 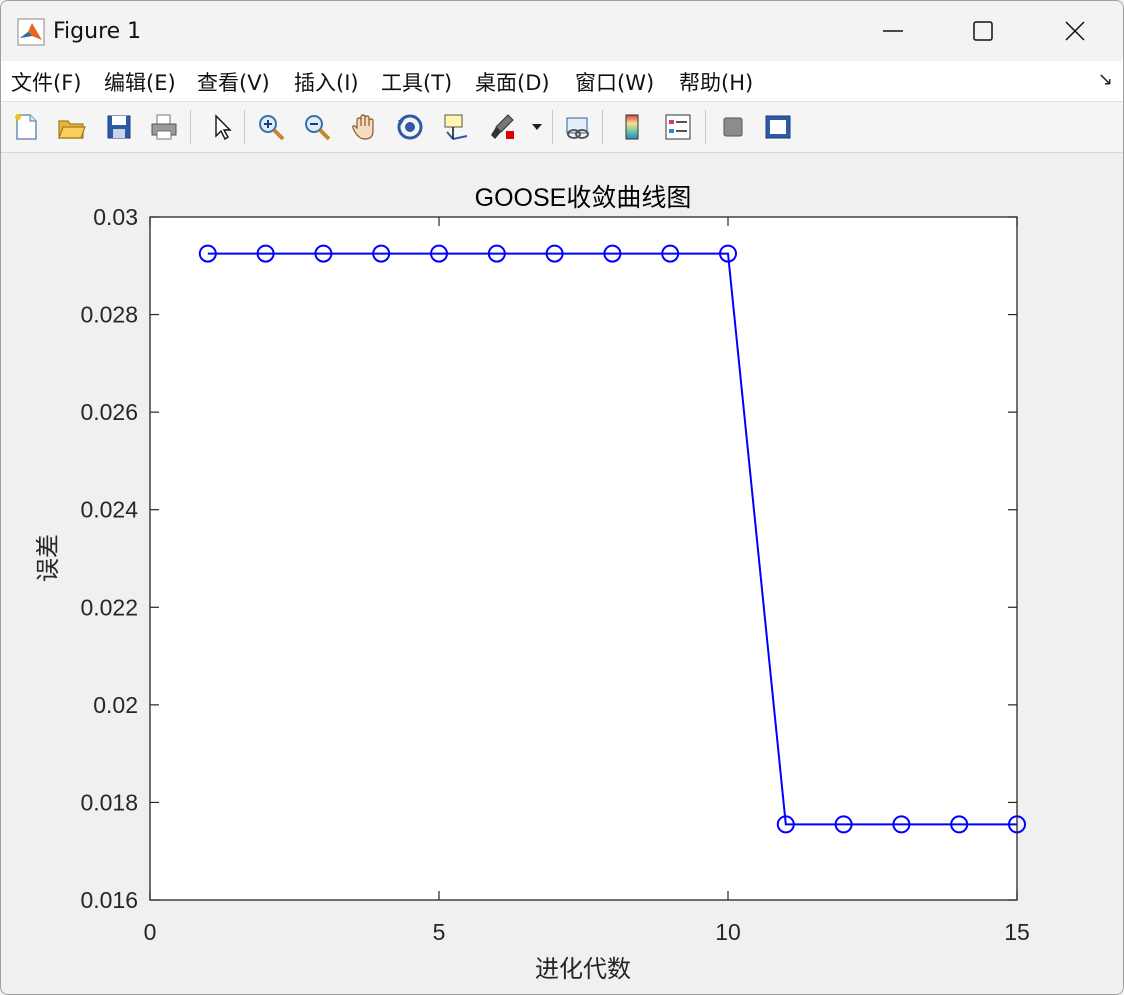 What do you see at coordinates (512, 82) in the screenshot?
I see `menu-desktop: 桌面(D)` at bounding box center [512, 82].